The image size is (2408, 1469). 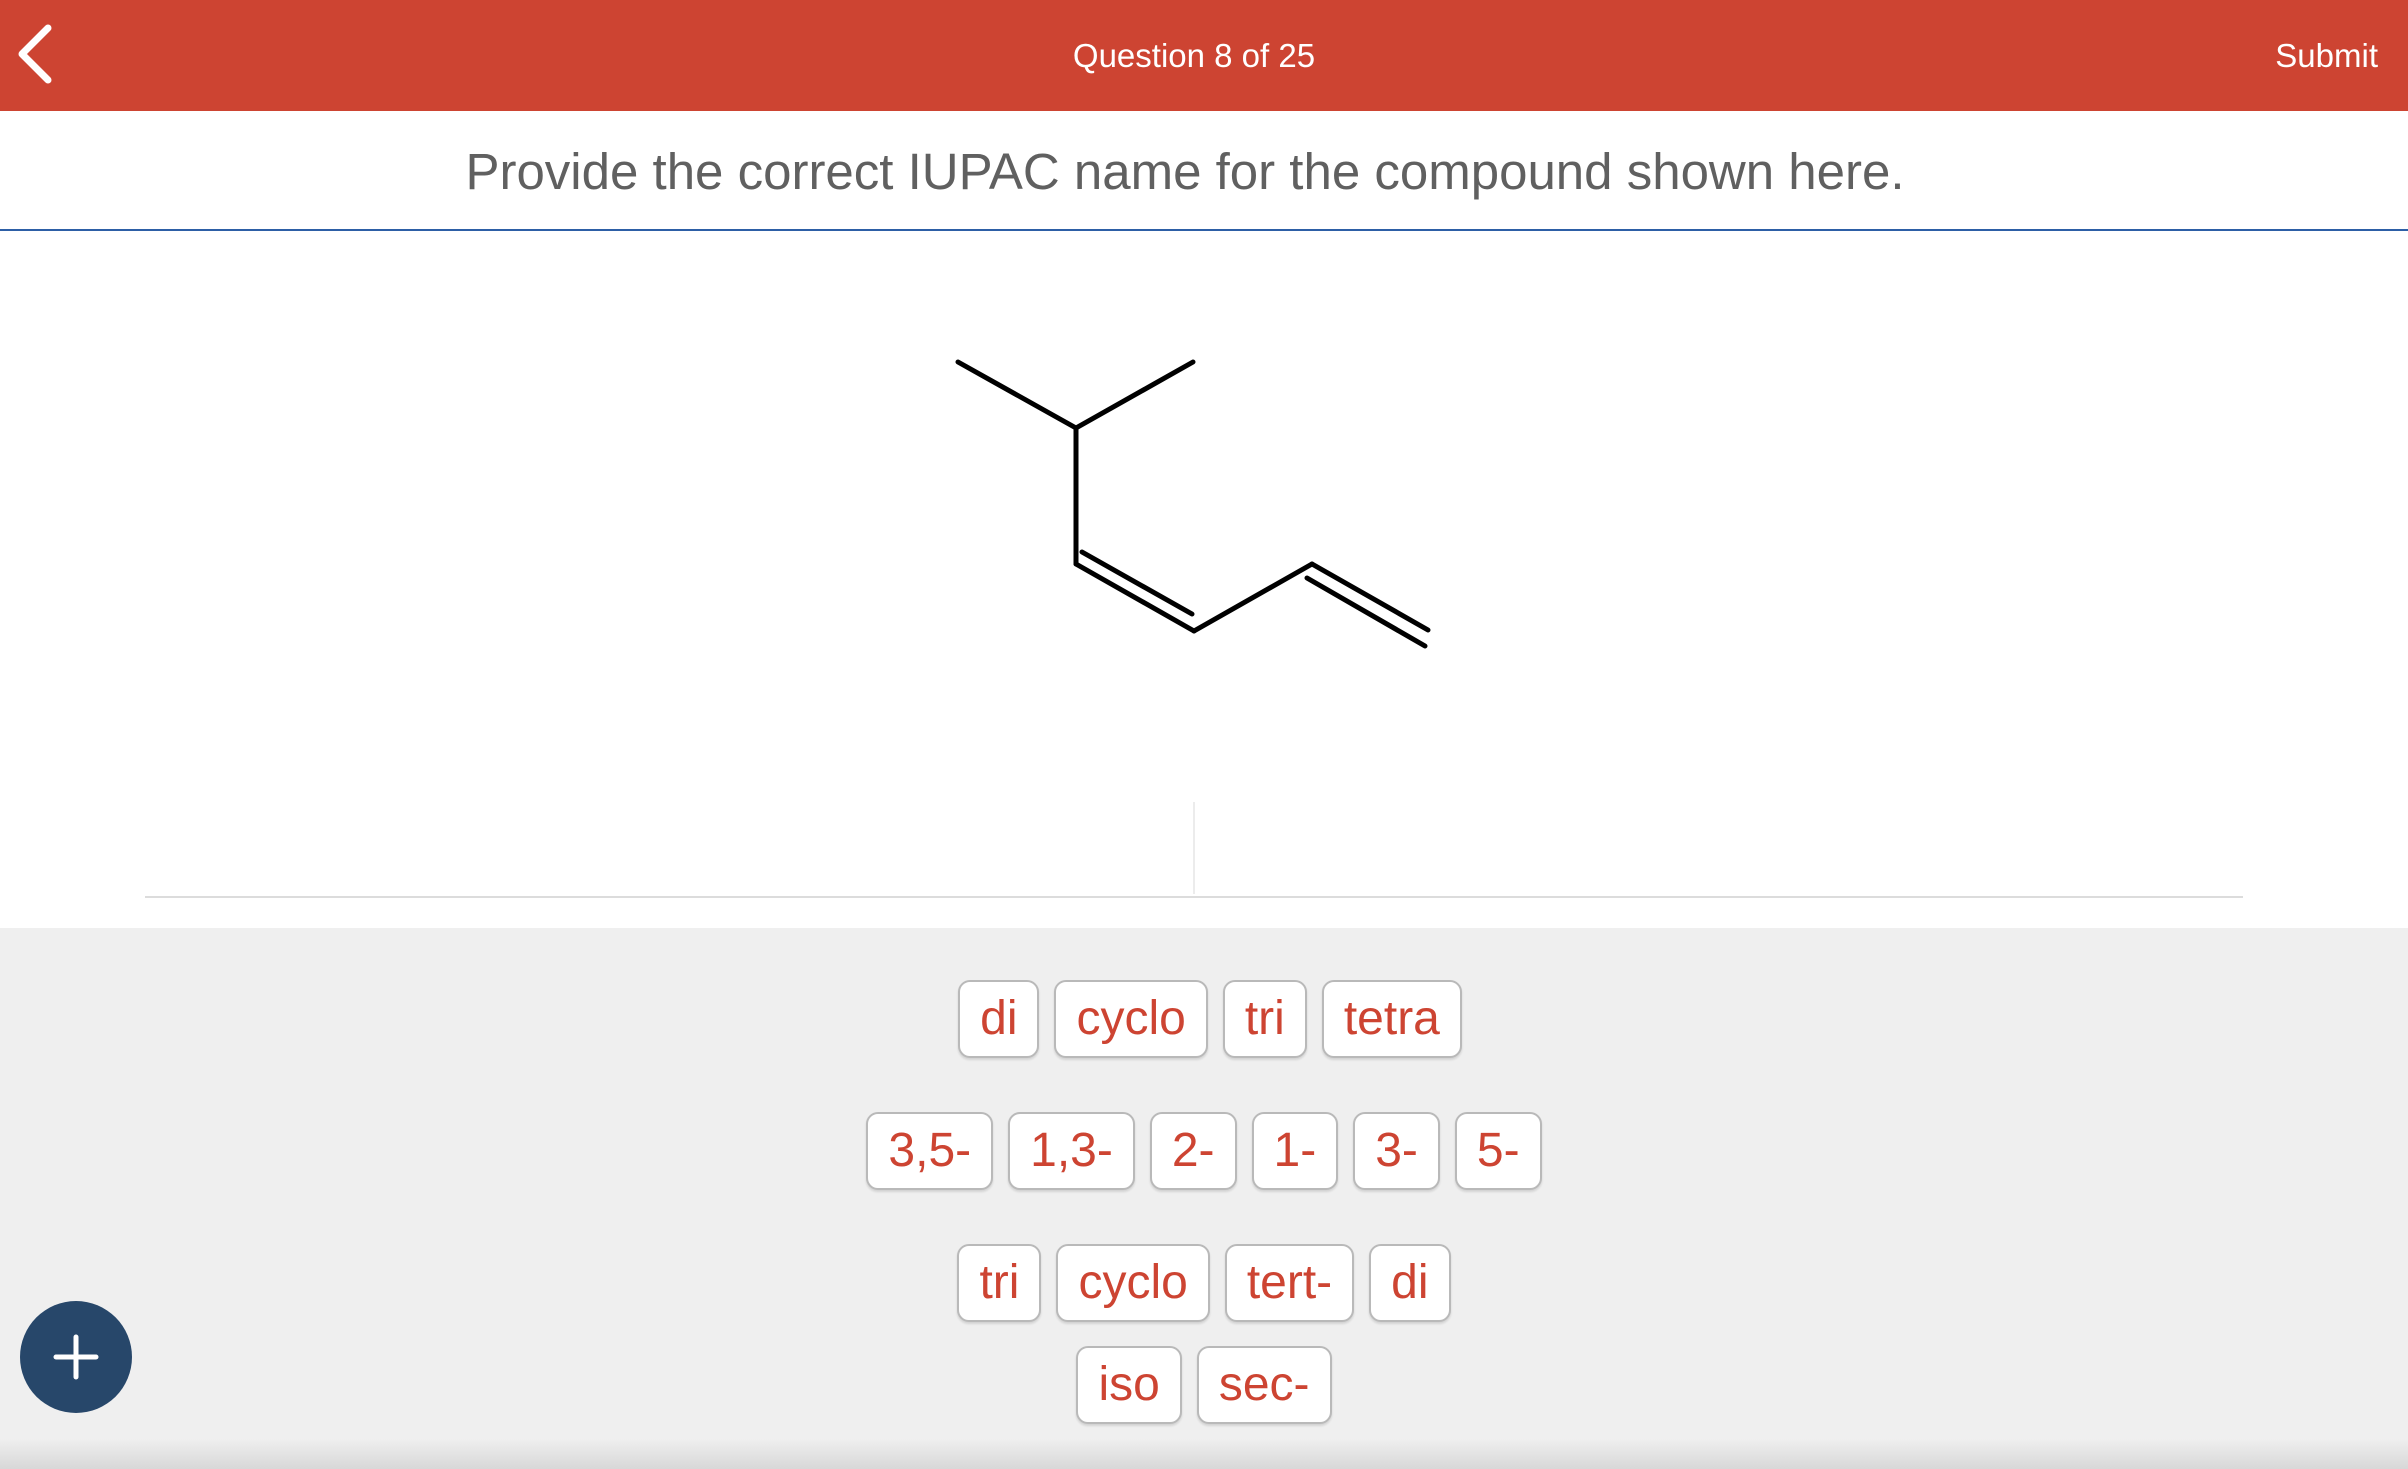 What do you see at coordinates (1410, 1283) in the screenshot?
I see `tile-di-prefix: di` at bounding box center [1410, 1283].